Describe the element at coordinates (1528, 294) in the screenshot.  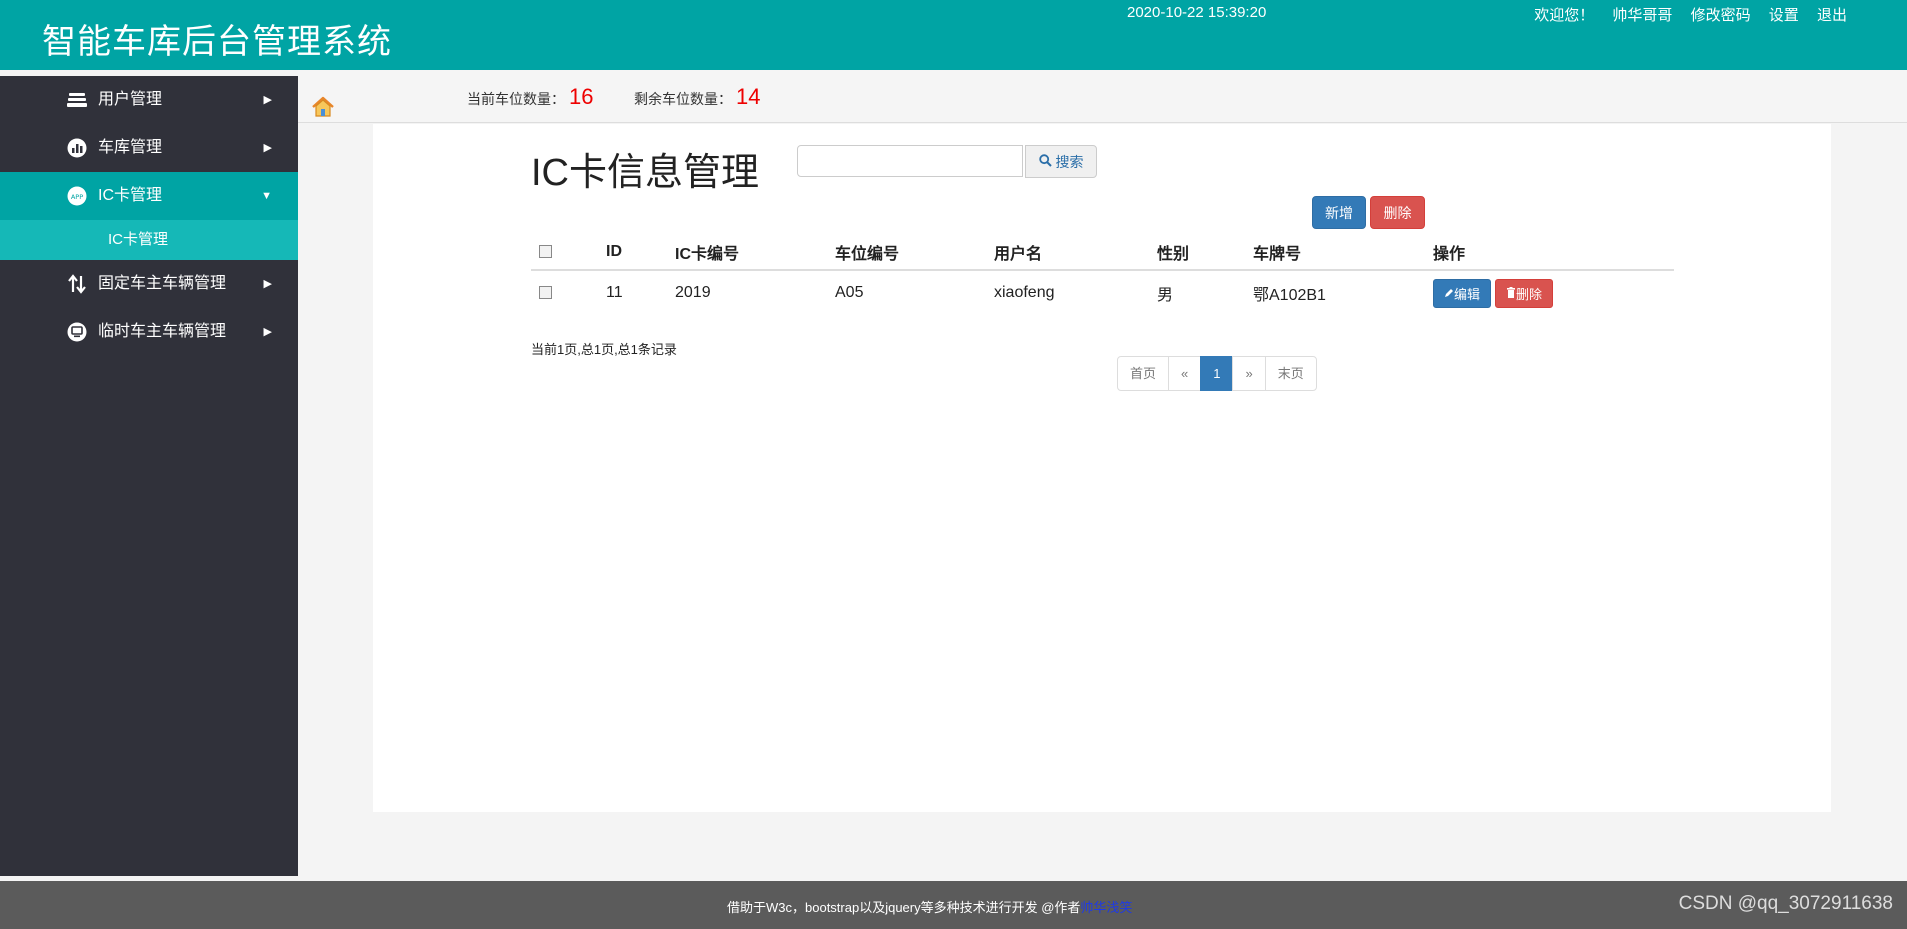
I see `row-delete-label: 删除` at that location.